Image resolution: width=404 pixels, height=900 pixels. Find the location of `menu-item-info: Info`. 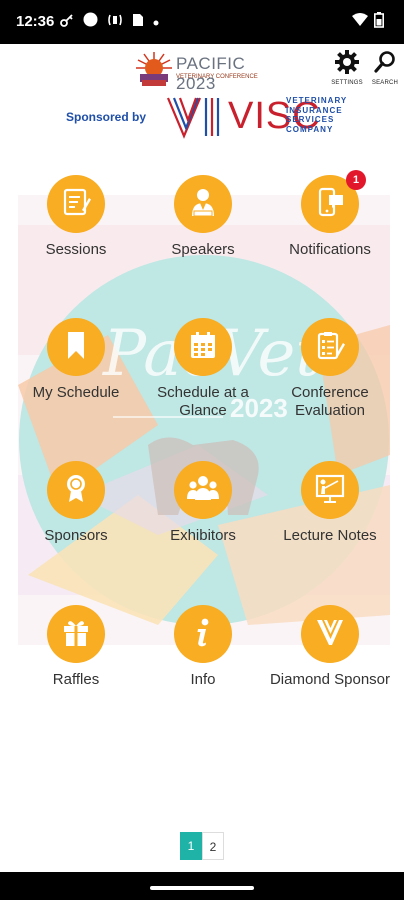

menu-item-info: Info is located at coordinates (203, 647).